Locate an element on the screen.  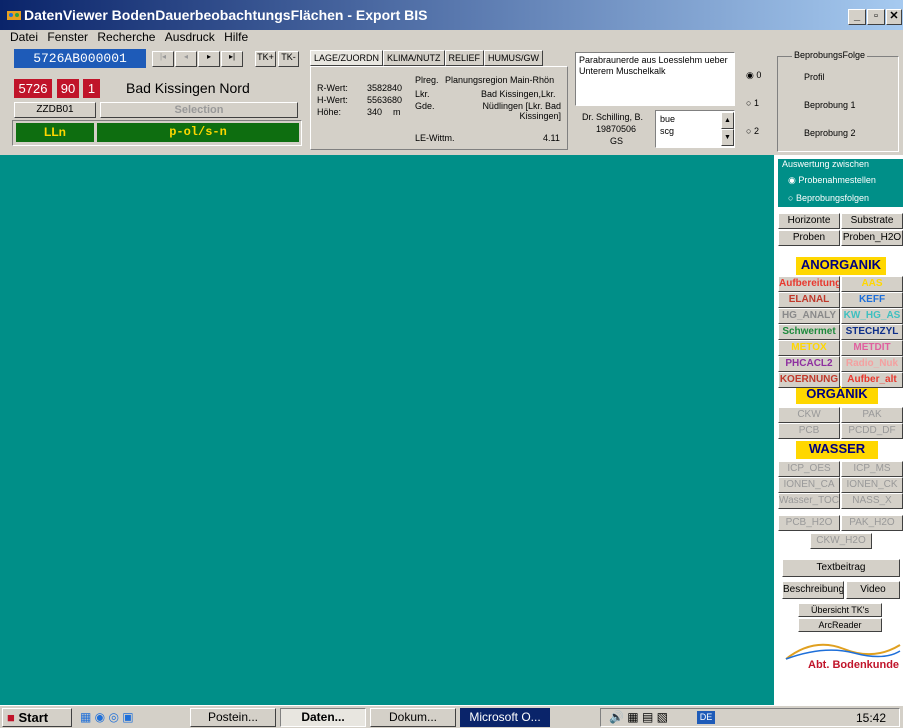
anorganik-button: AAS is located at coordinates (872, 284).